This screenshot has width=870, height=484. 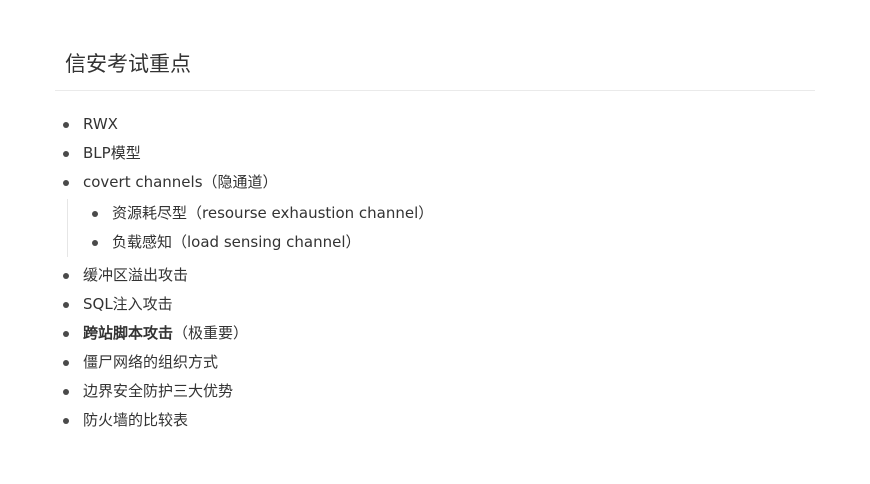 What do you see at coordinates (435, 391) in the screenshot?
I see `list-item-perimeter-security: 边界安全防护三大优势` at bounding box center [435, 391].